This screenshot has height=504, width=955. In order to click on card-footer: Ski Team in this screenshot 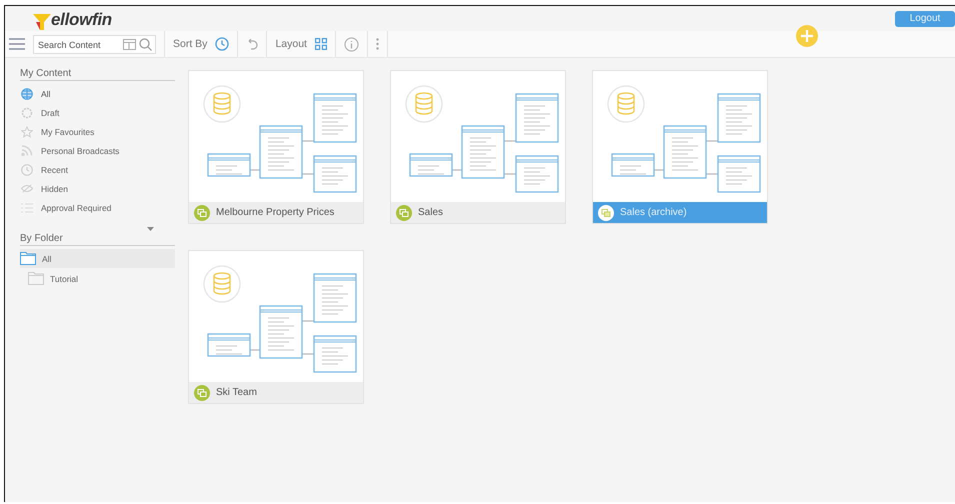, I will do `click(276, 392)`.